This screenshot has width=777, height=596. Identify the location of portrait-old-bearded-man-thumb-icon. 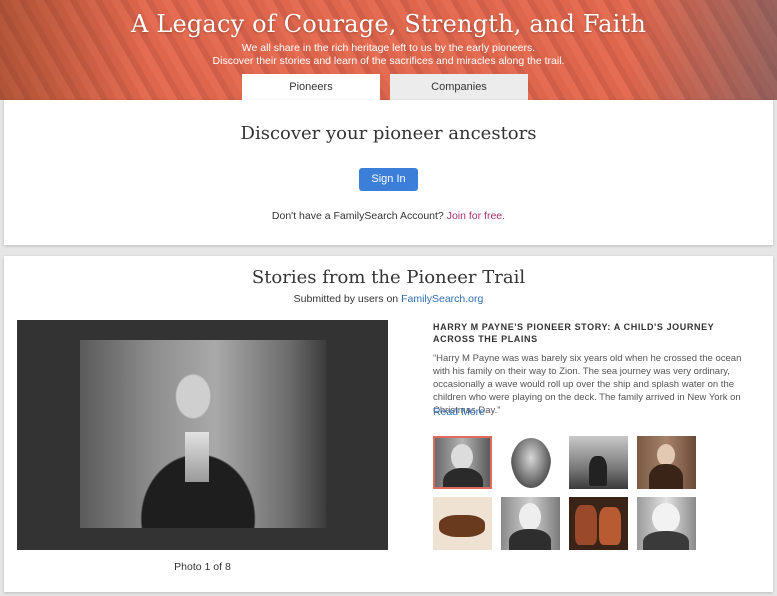
(530, 517).